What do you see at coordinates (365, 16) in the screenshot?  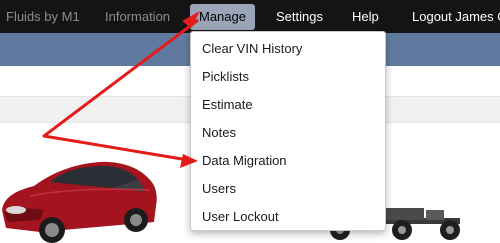 I see `nav-help: Help` at bounding box center [365, 16].